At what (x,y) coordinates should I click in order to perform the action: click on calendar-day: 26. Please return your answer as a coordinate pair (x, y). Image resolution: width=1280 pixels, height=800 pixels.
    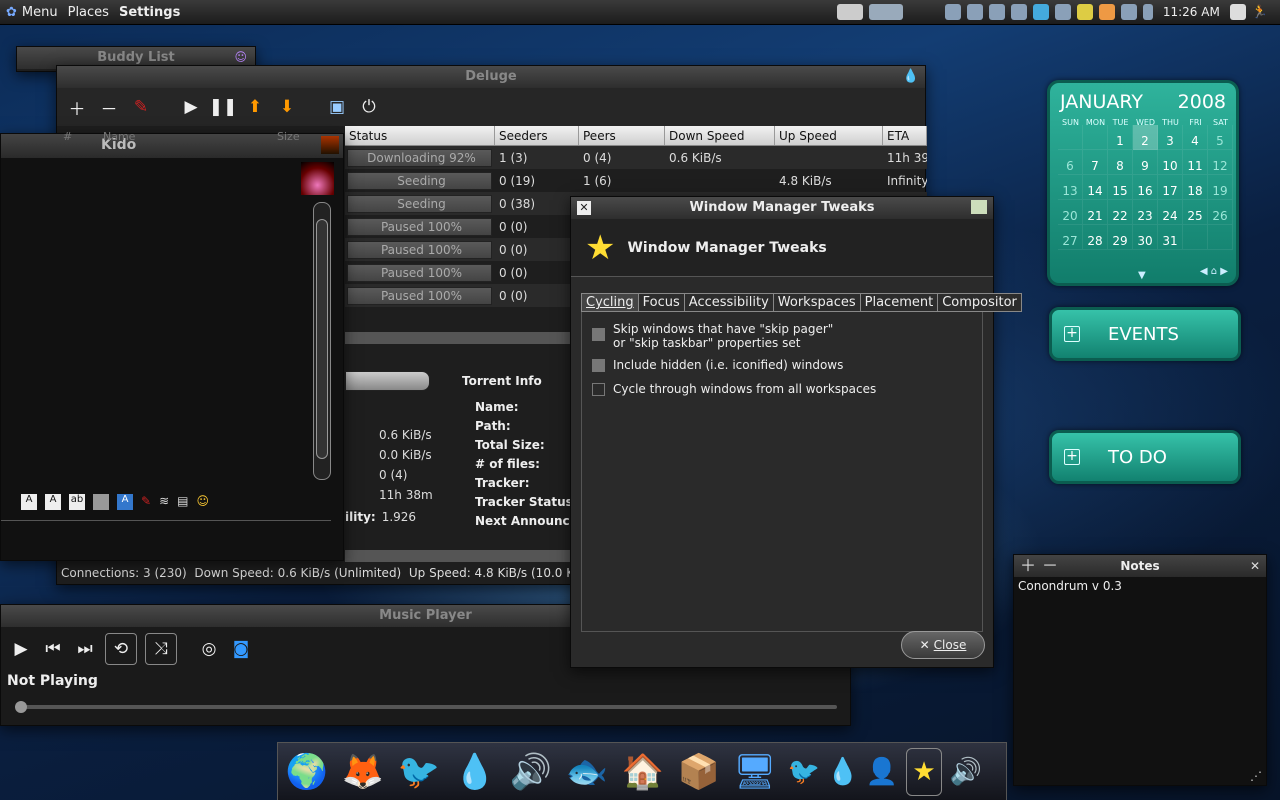
    Looking at the image, I should click on (1220, 212).